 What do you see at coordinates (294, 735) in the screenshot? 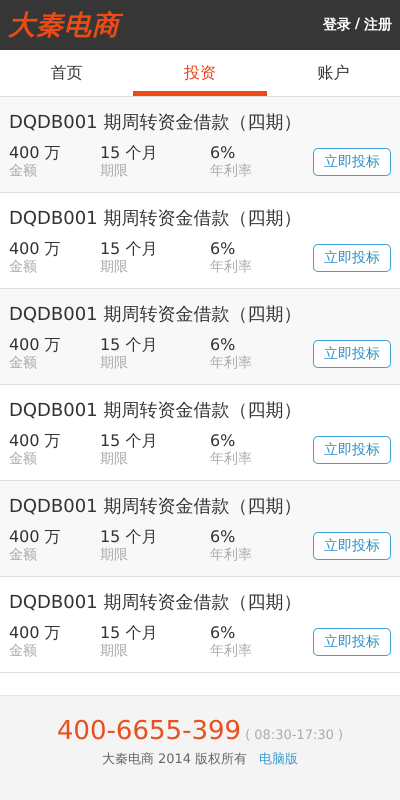
I see `service-hours: ( 08:30-17:30 )` at bounding box center [294, 735].